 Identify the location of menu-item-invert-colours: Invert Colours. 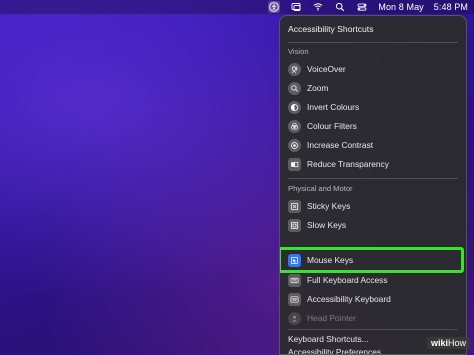
(372, 107).